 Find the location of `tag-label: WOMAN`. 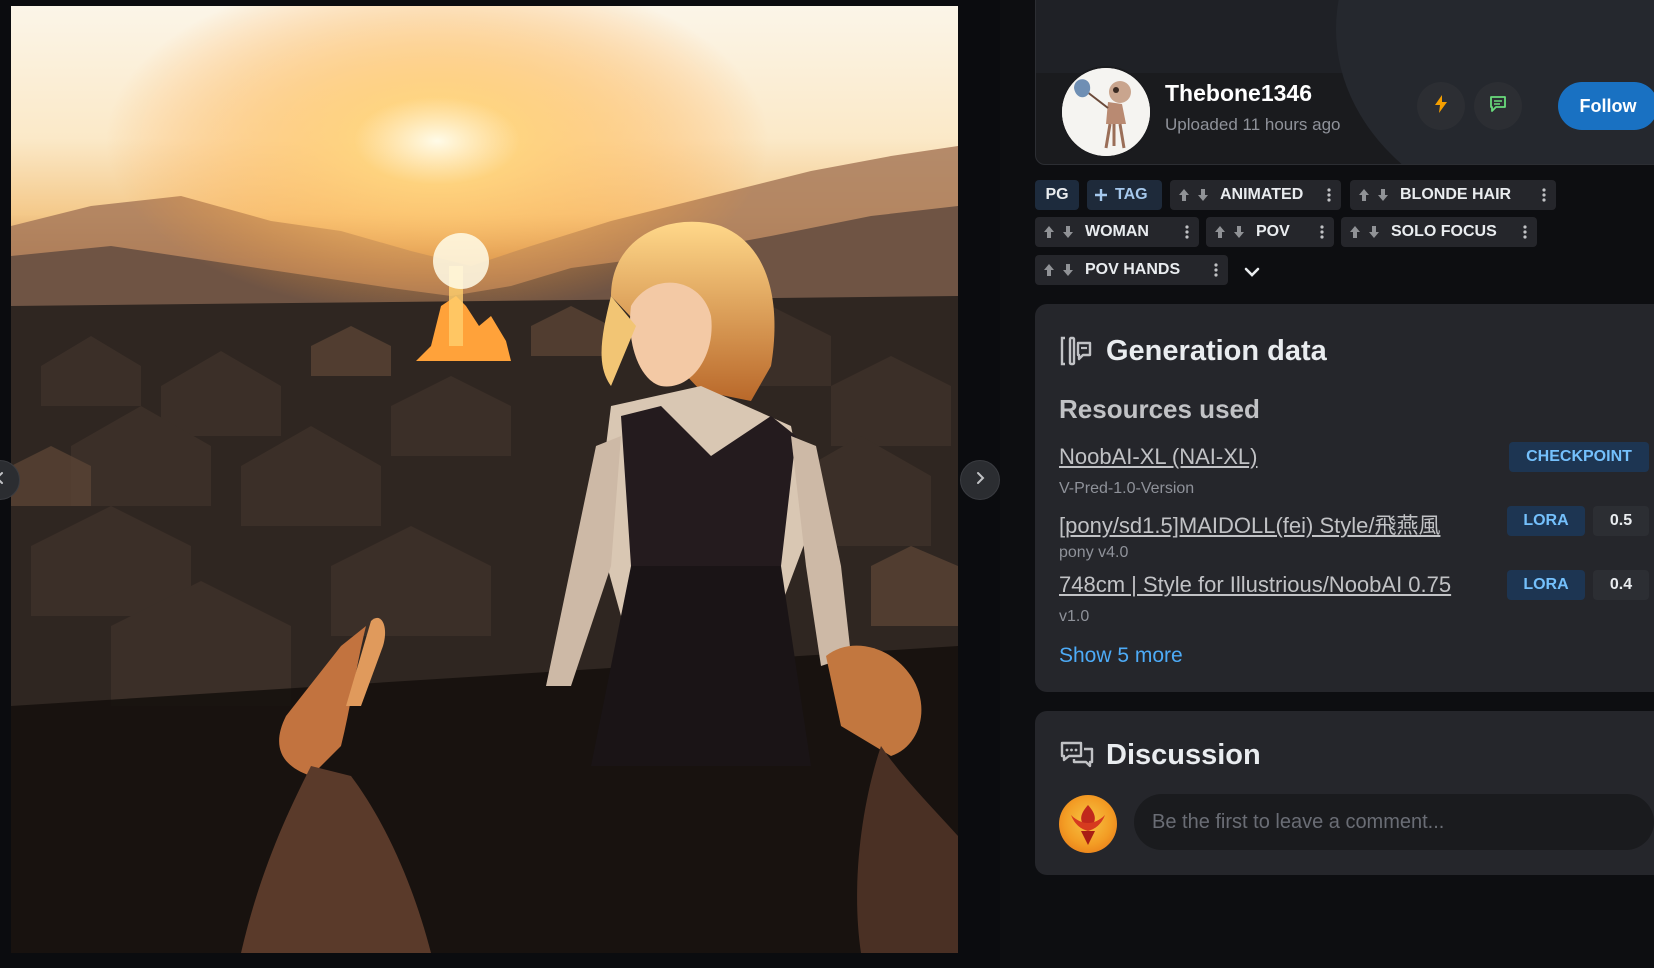

tag-label: WOMAN is located at coordinates (1117, 231).